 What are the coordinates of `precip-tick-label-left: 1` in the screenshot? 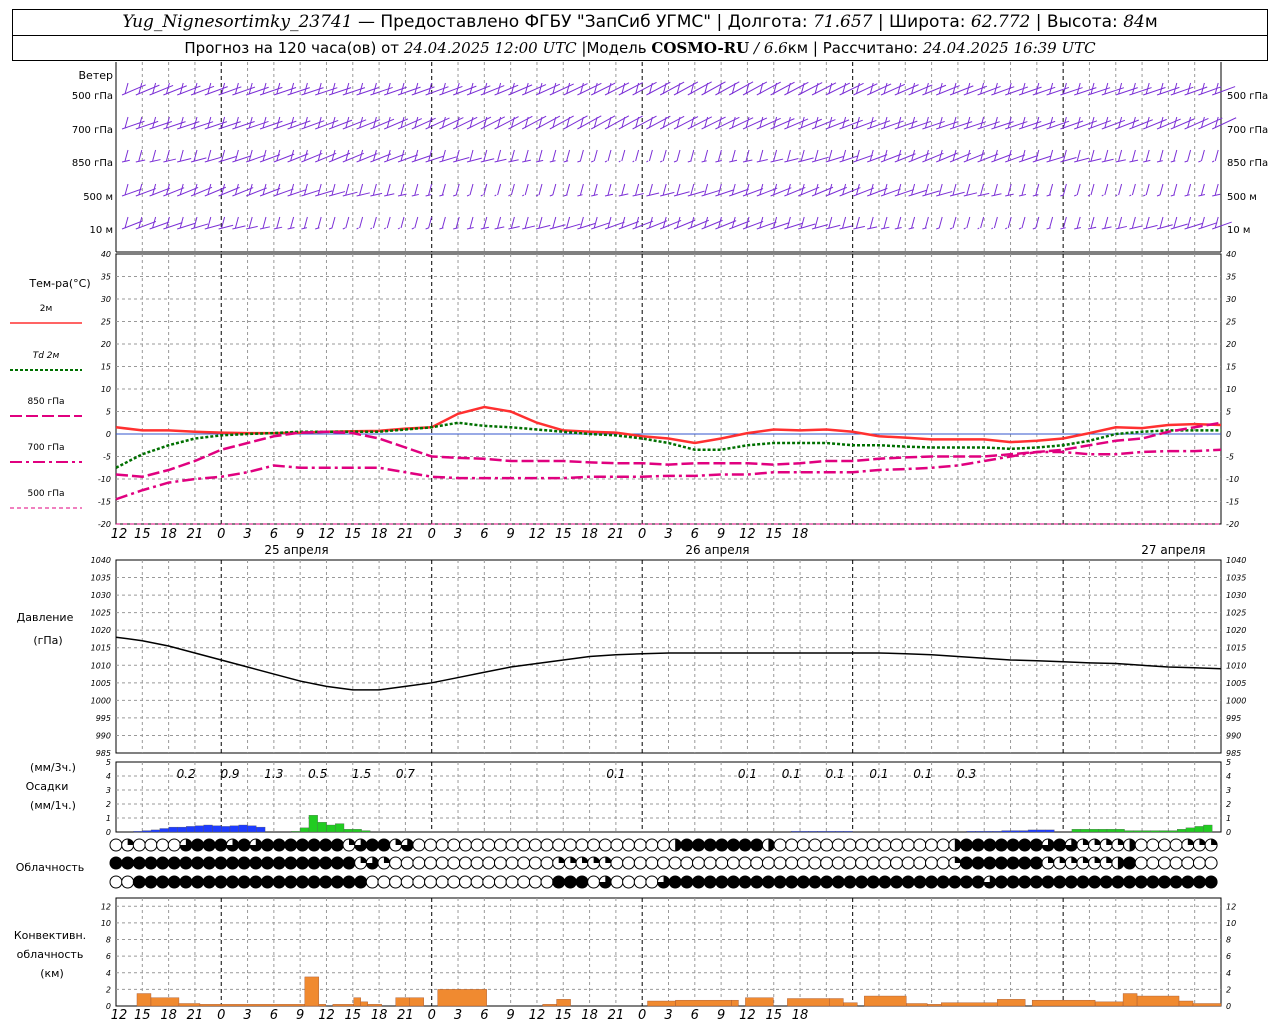 It's located at (108, 818).